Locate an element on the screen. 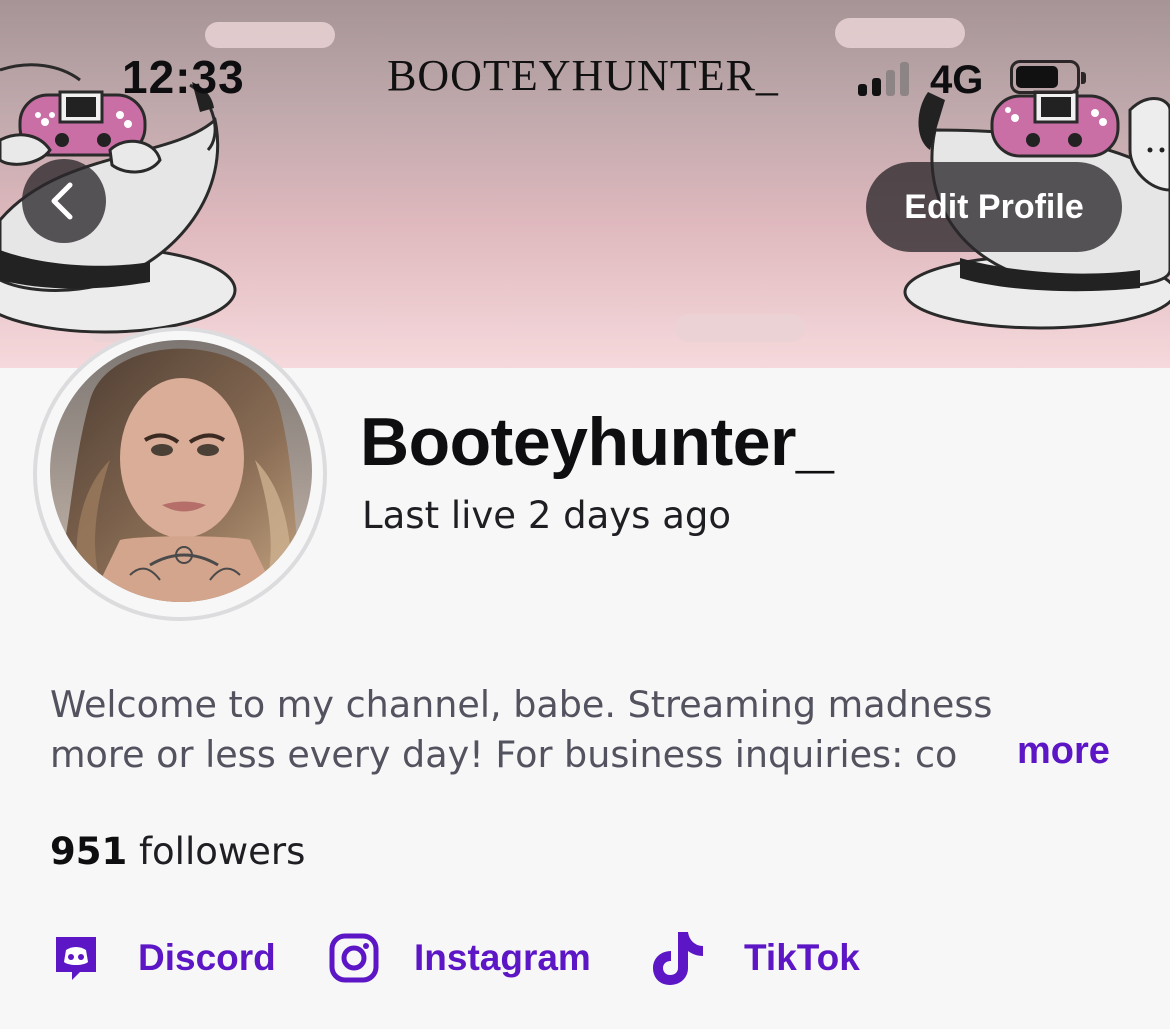 Image resolution: width=1170 pixels, height=1029 pixels. follower-count-label: followers is located at coordinates (222, 851).